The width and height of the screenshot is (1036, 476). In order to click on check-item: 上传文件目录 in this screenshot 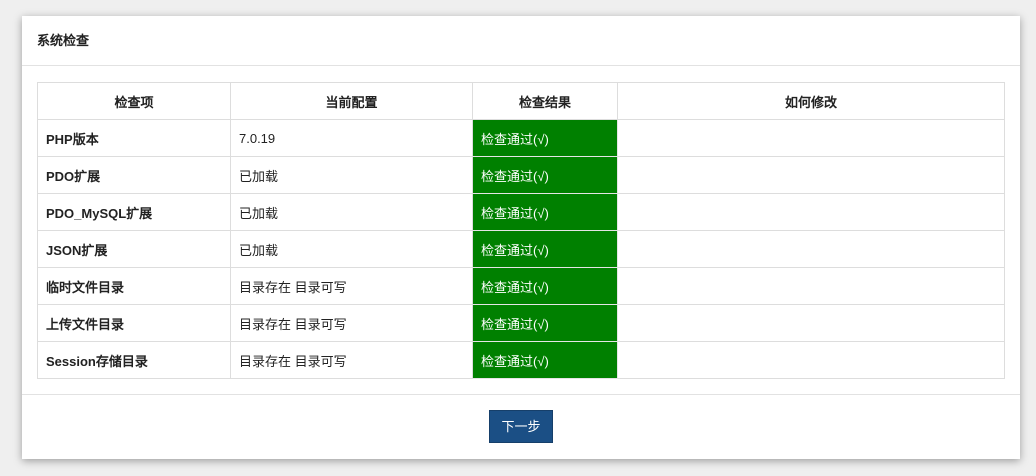, I will do `click(134, 323)`.